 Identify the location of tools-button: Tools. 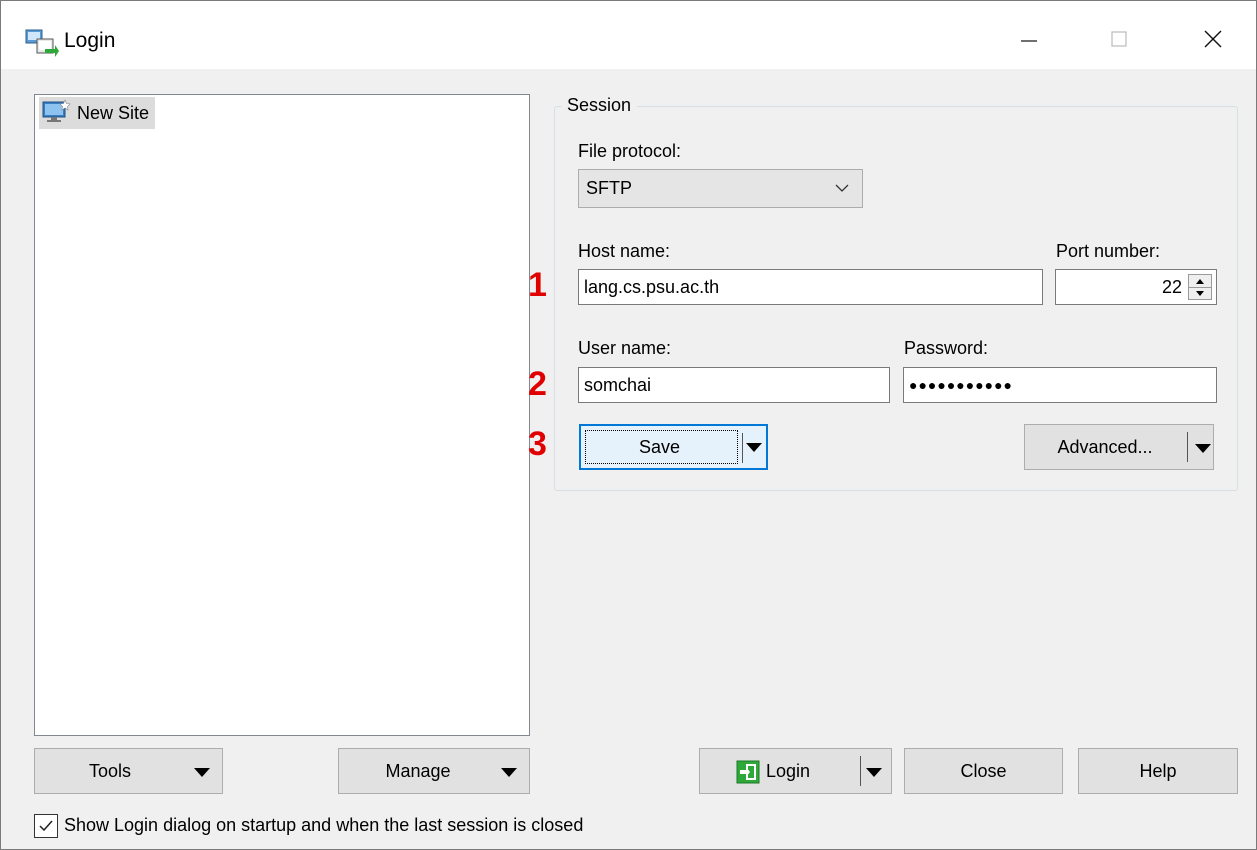
(128, 771).